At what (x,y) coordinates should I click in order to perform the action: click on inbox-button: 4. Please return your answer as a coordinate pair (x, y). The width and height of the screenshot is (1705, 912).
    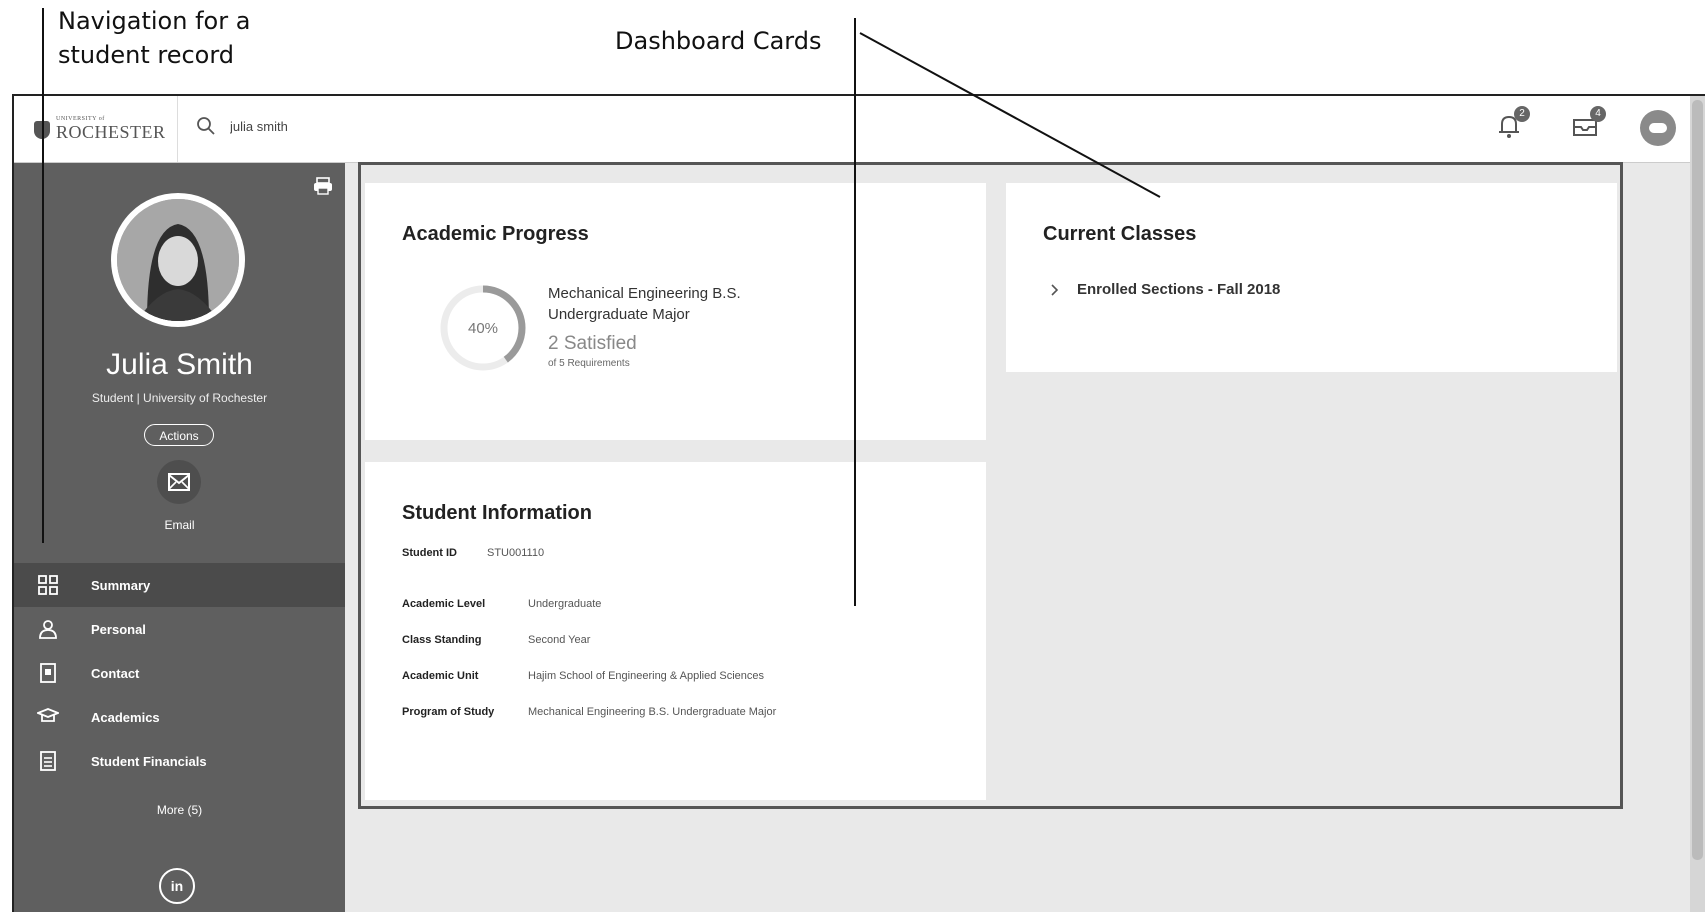
    Looking at the image, I should click on (1588, 125).